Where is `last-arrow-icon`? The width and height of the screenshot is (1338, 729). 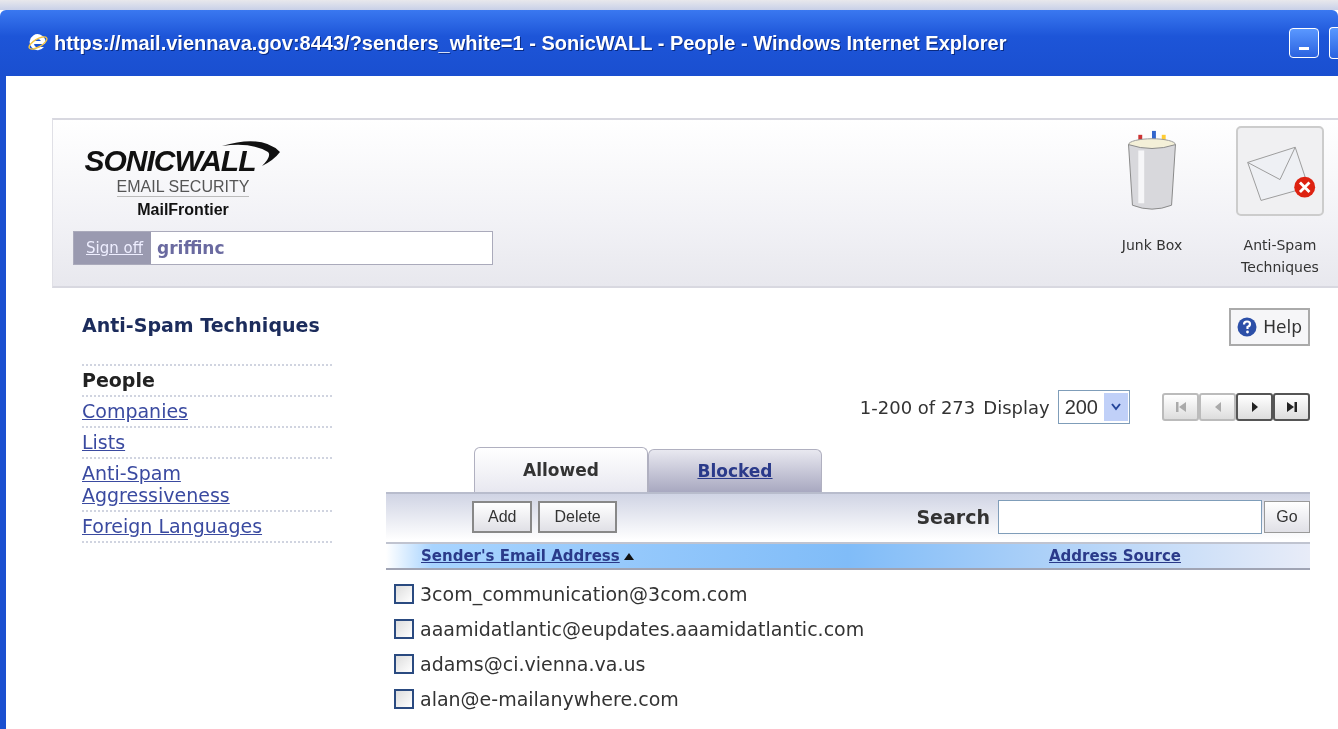 last-arrow-icon is located at coordinates (1291, 407).